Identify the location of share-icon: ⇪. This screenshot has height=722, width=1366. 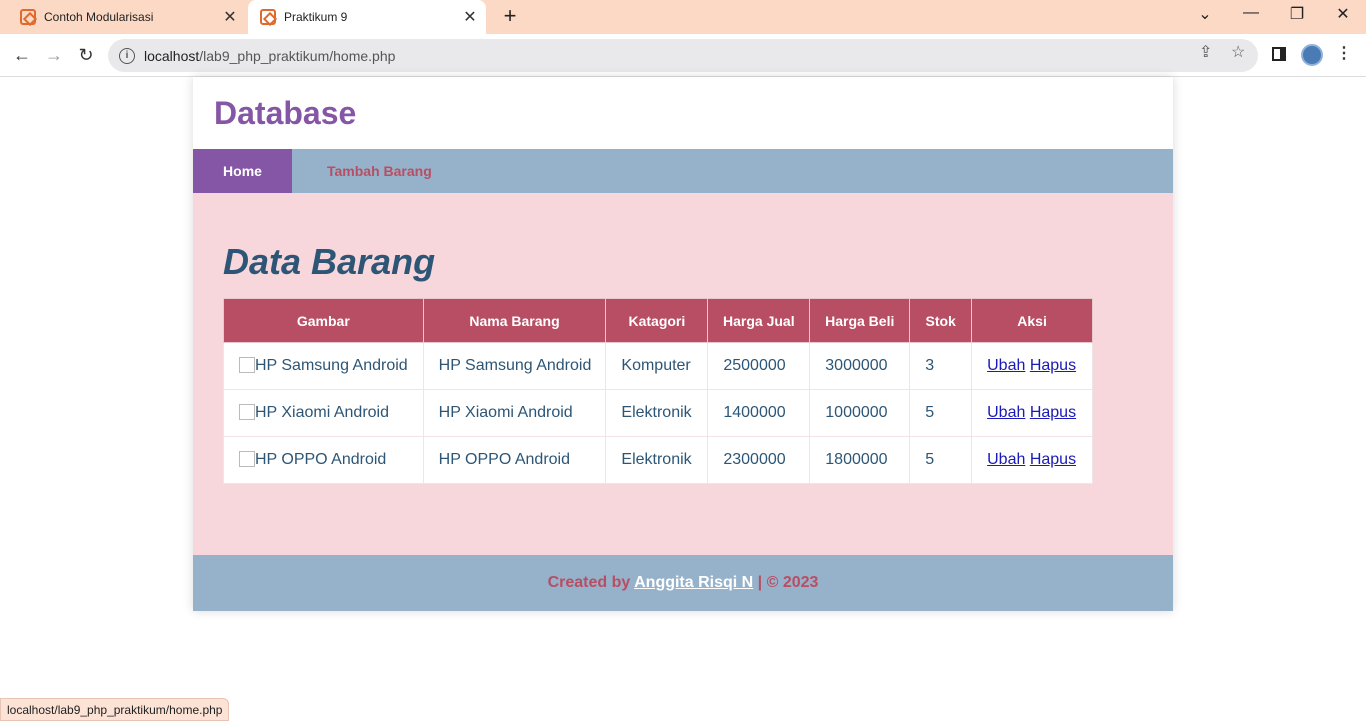
(1205, 52).